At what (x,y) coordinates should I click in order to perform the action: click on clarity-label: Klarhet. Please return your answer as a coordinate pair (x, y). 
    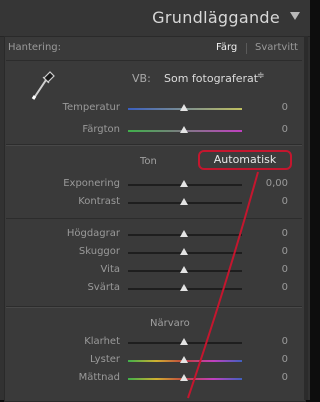
    Looking at the image, I should click on (102, 341).